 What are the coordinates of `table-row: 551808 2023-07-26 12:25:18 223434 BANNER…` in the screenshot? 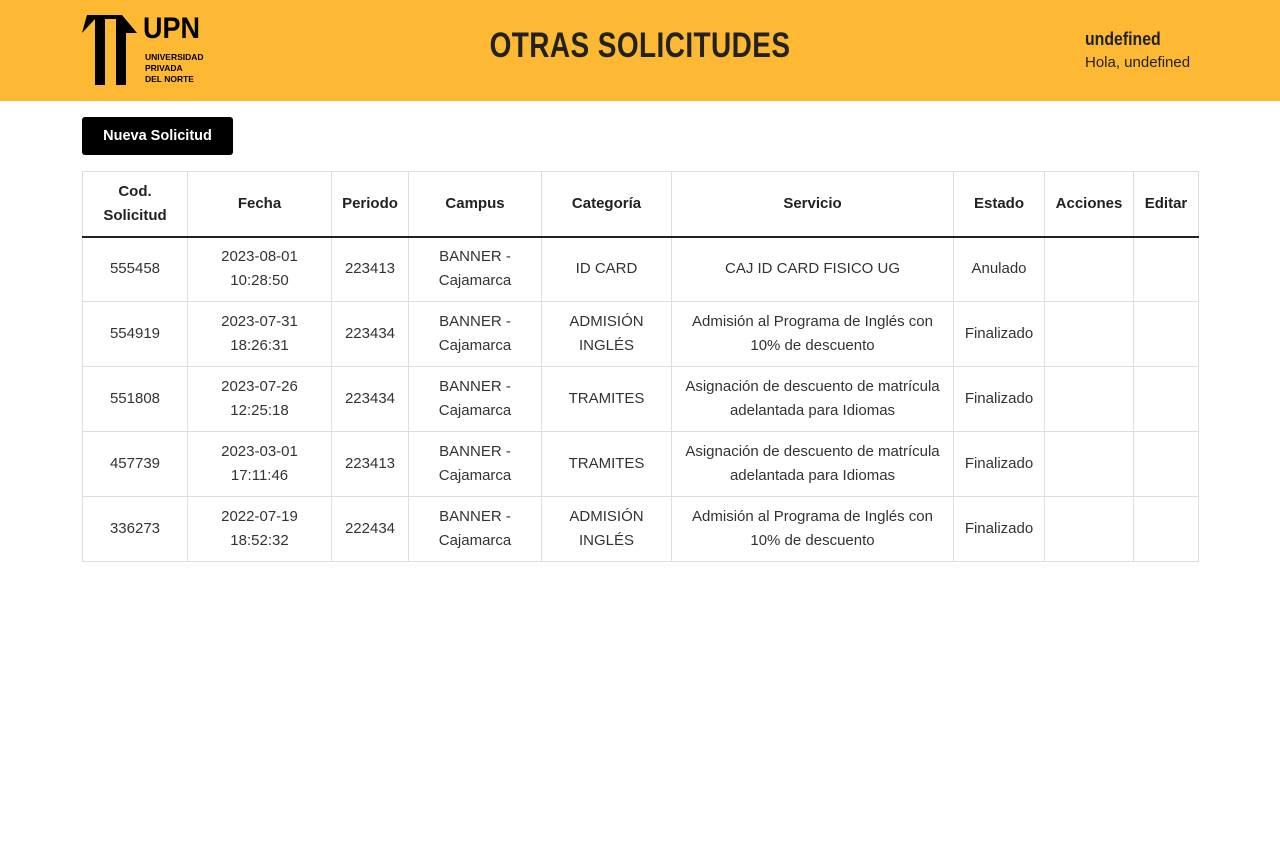 It's located at (640, 399).